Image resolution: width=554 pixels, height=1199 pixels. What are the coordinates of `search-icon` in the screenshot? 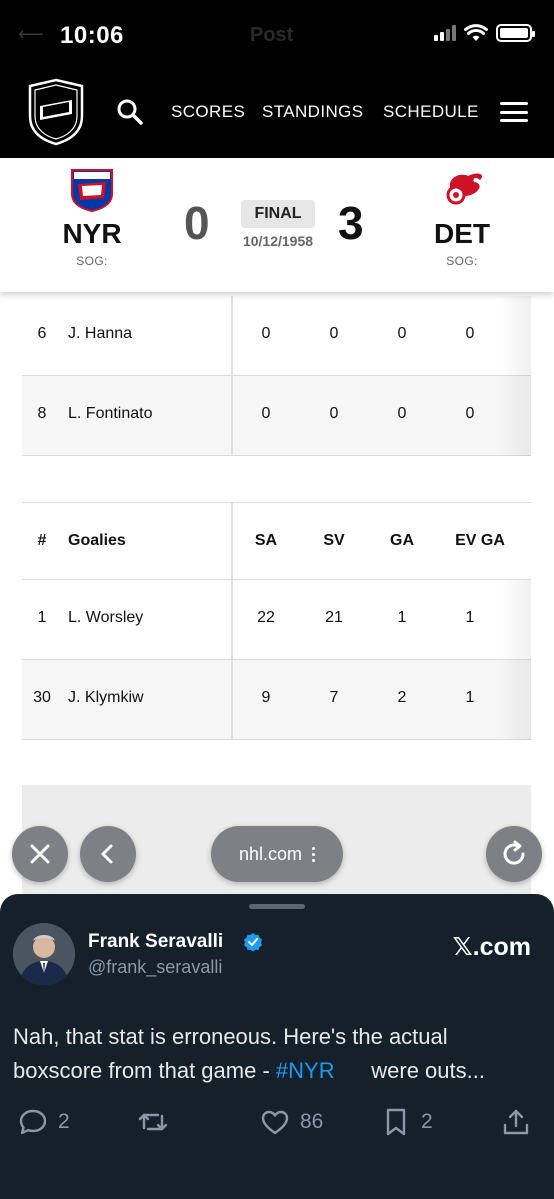 It's located at (130, 112).